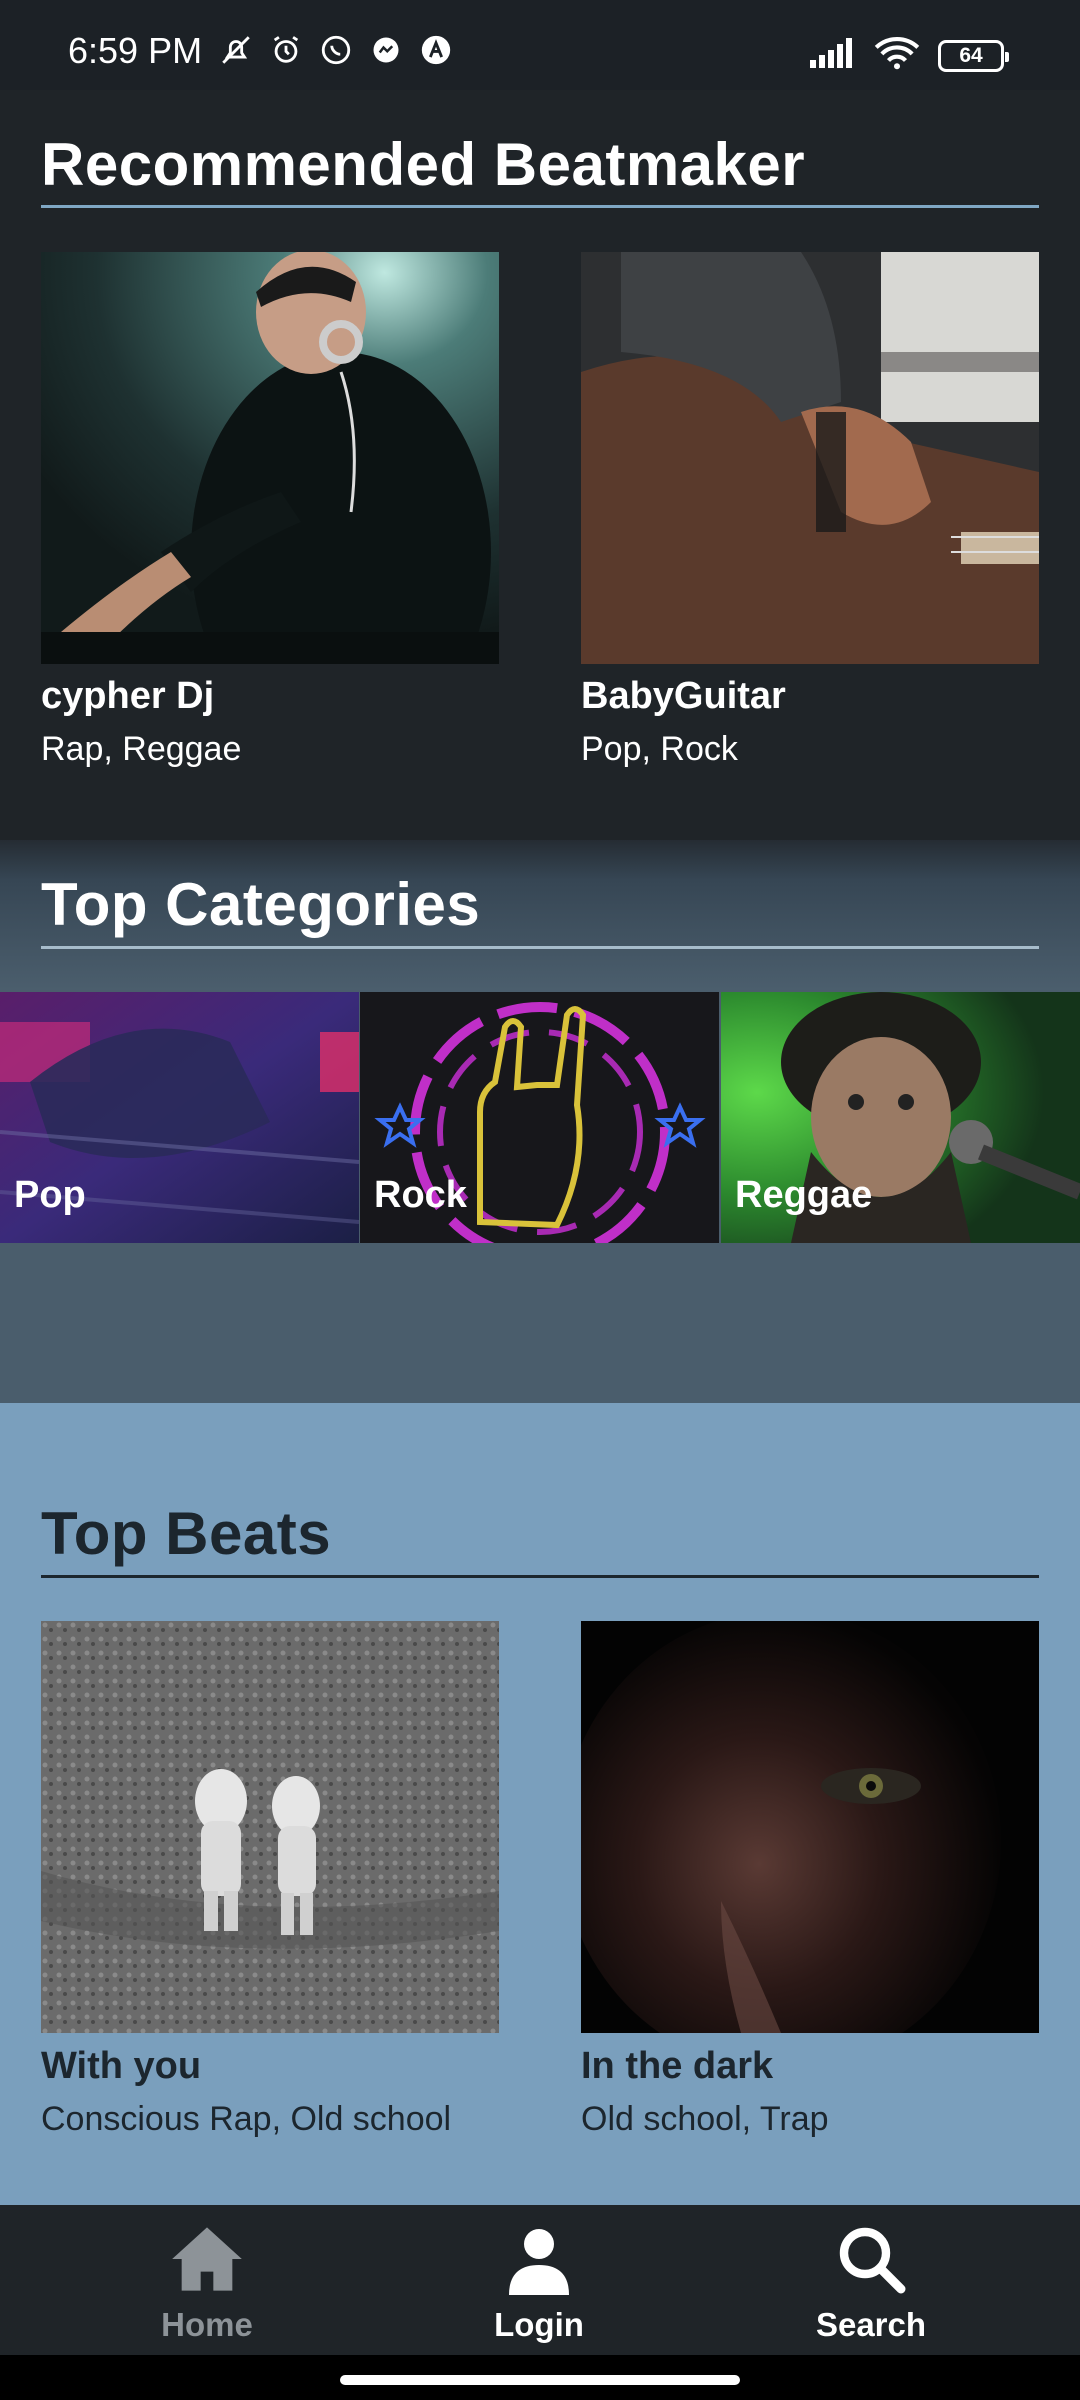 The image size is (1080, 2400). I want to click on category-label: Pop, so click(50, 1195).